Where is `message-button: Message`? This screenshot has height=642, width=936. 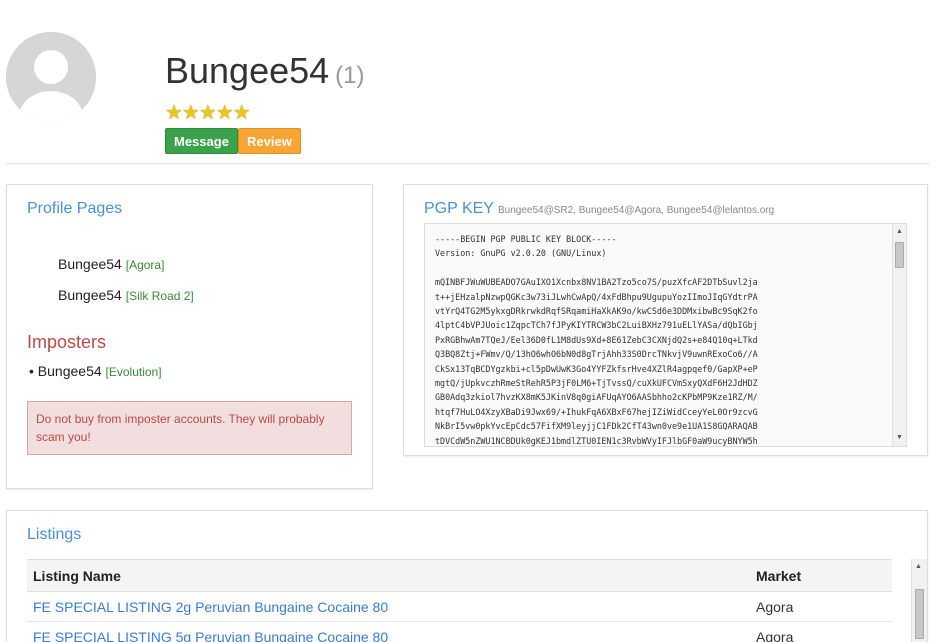
message-button: Message is located at coordinates (201, 141).